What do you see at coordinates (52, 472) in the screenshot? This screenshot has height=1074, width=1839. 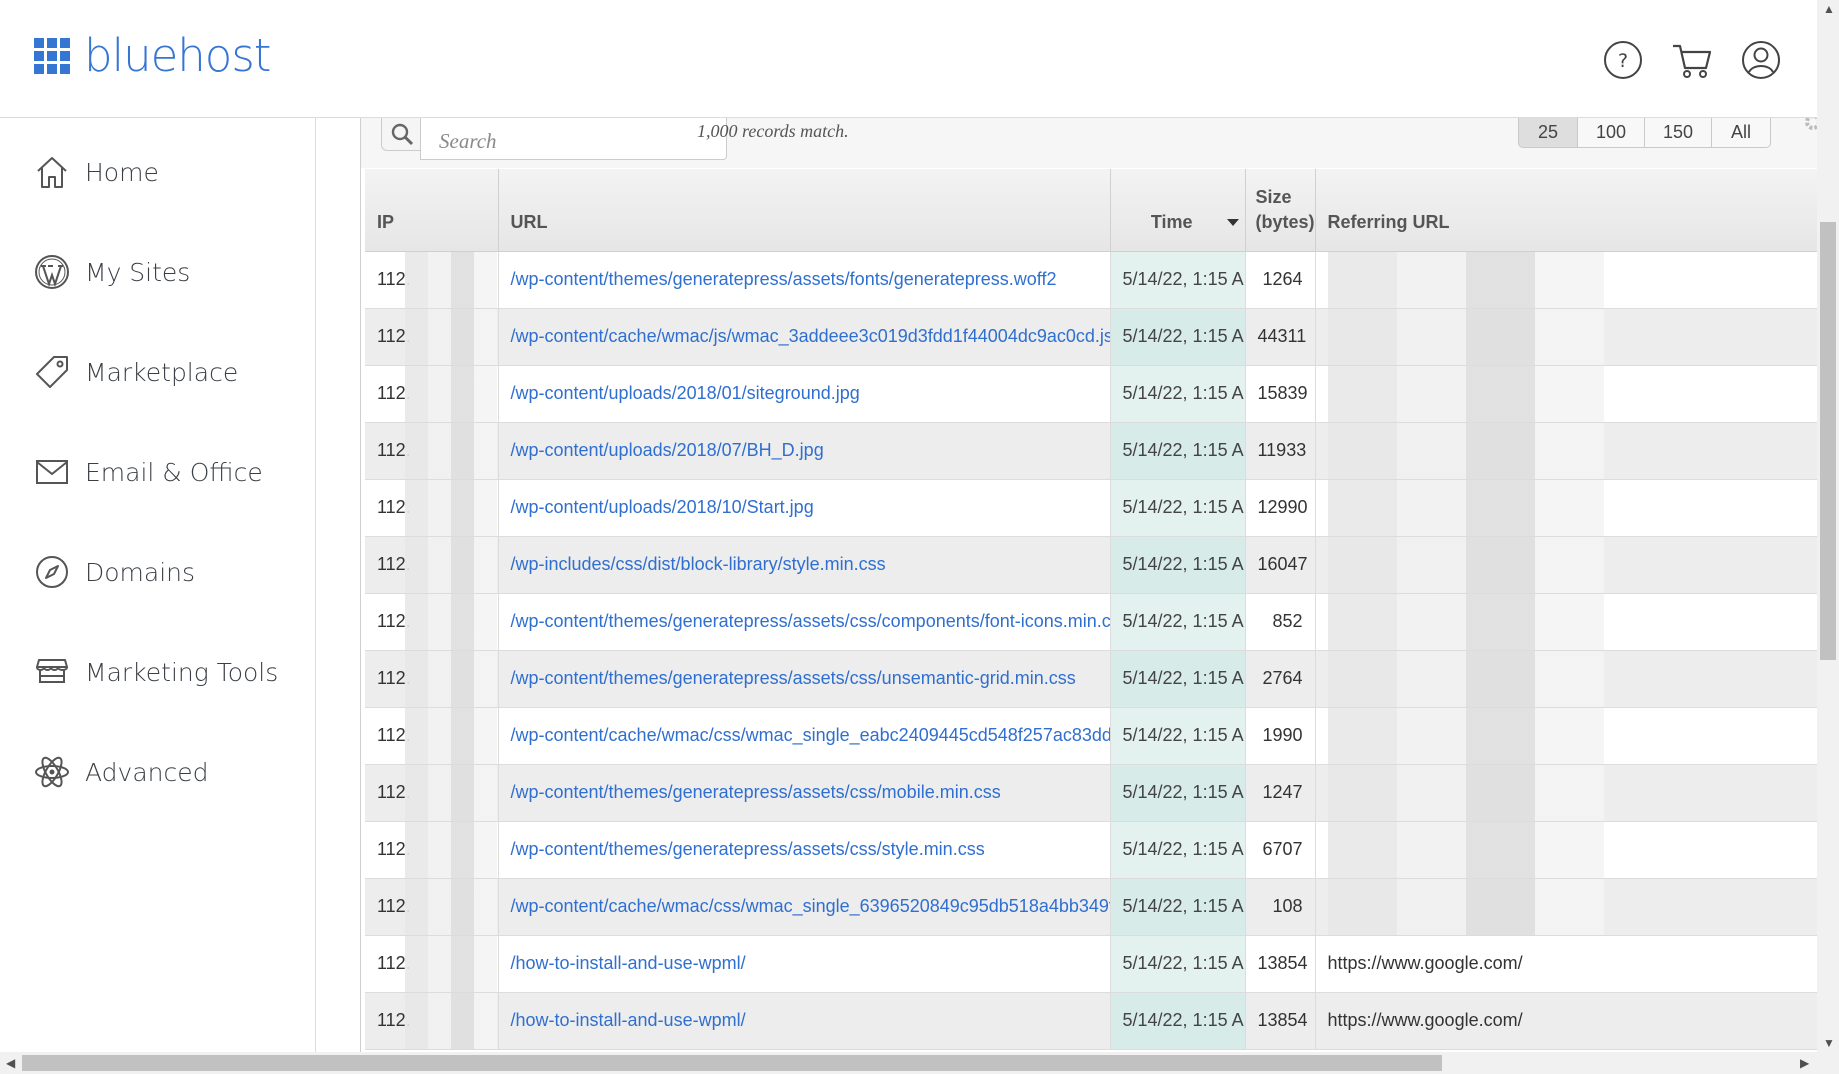 I see `envelope-icon` at bounding box center [52, 472].